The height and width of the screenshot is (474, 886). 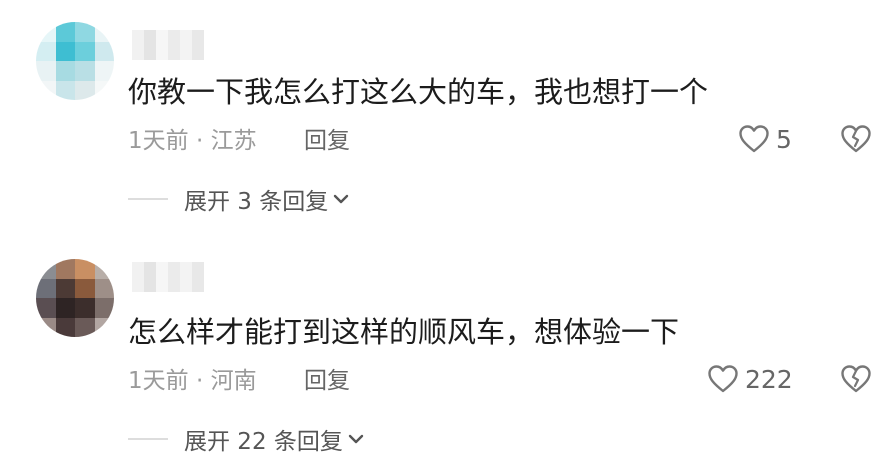 I want to click on comment-text: 怎么样才能打到这样的顺风车，想体验一下, so click(x=404, y=332).